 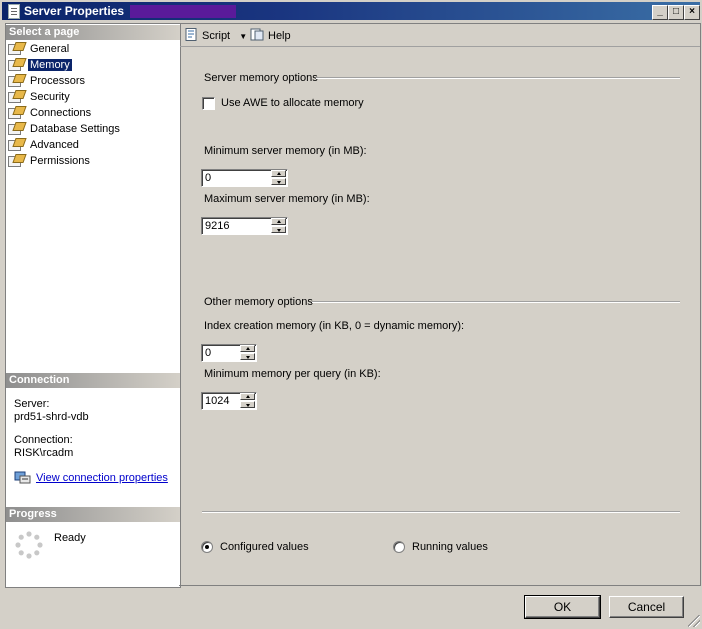 I want to click on select-page-header: Select a page, so click(x=93, y=32).